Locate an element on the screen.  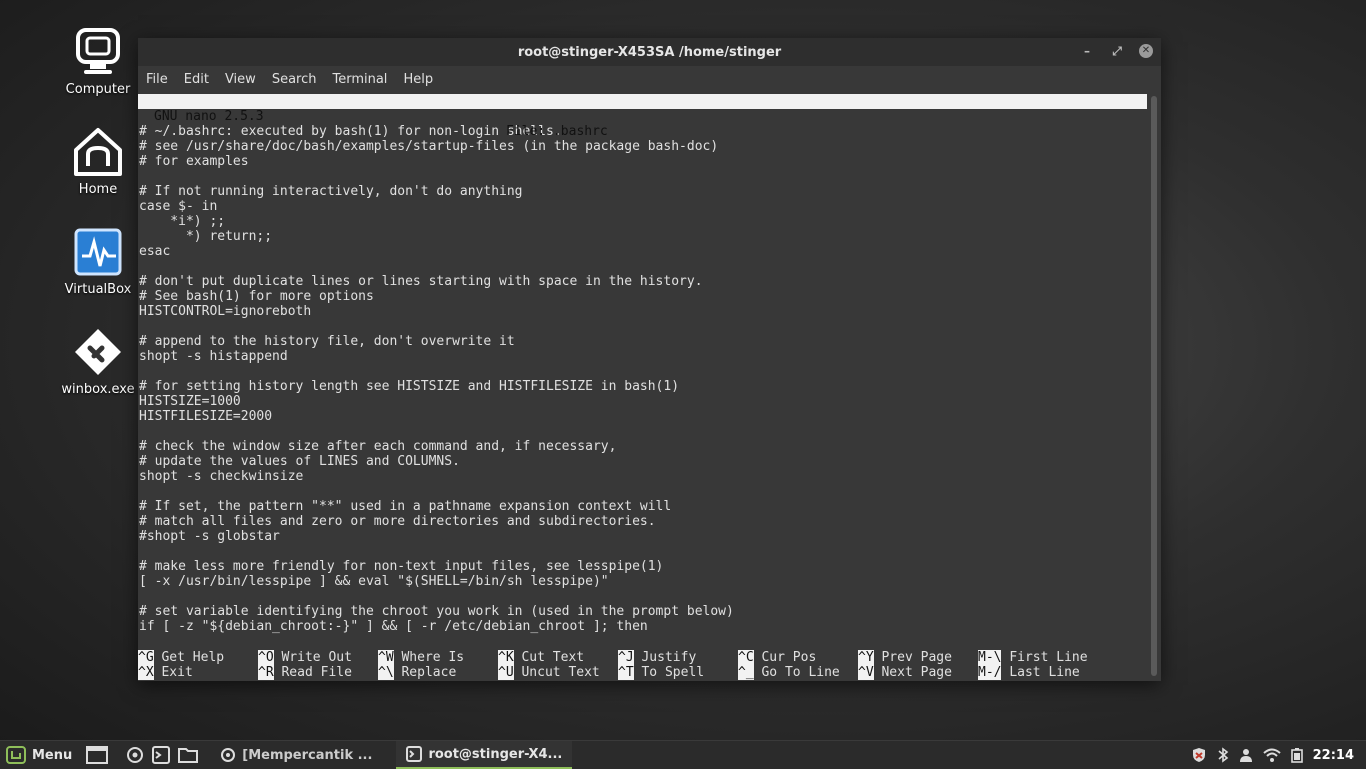
shortcut-label: Where Is is located at coordinates (433, 657).